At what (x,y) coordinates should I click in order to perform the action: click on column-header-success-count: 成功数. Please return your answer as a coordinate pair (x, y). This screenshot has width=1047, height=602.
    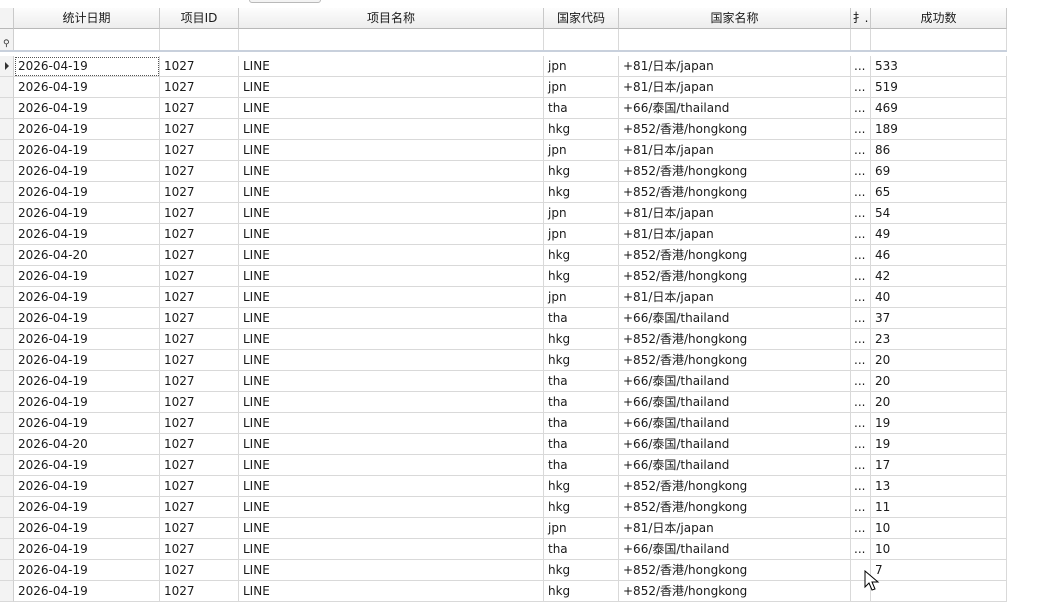
    Looking at the image, I should click on (939, 18).